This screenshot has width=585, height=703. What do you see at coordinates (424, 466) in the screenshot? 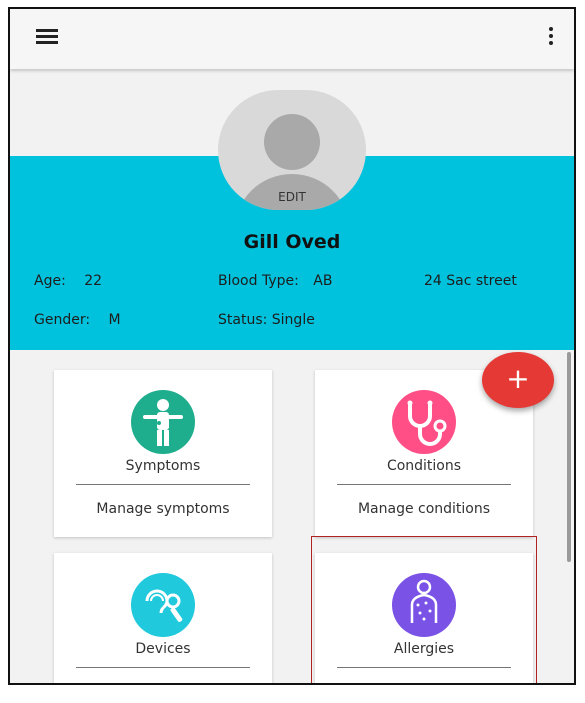
I see `card-title: Conditions` at bounding box center [424, 466].